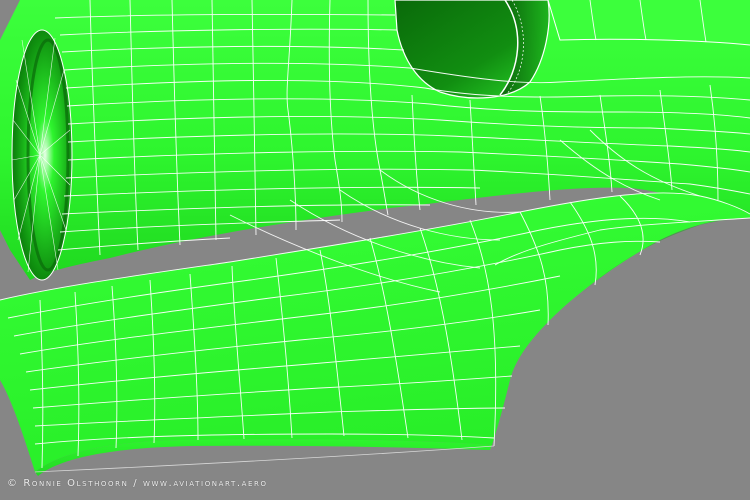 The height and width of the screenshot is (500, 750). What do you see at coordinates (42, 155) in the screenshot?
I see `intake-ring` at bounding box center [42, 155].